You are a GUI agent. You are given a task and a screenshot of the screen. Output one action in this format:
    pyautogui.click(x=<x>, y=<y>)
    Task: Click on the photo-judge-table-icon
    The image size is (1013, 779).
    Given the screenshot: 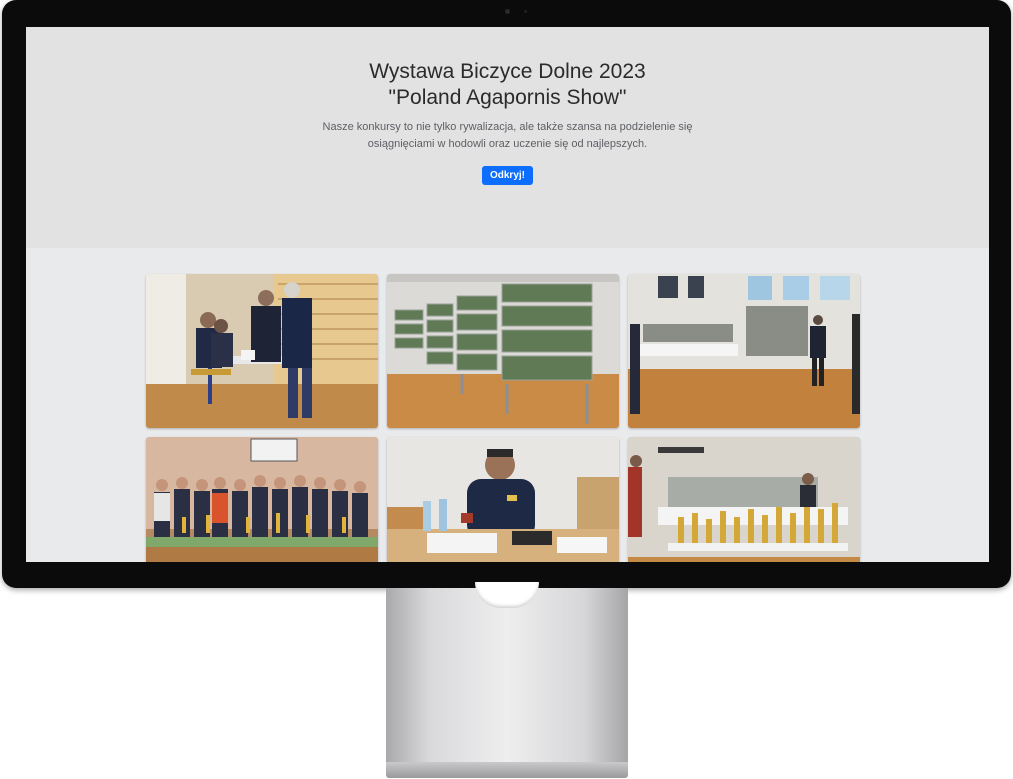 What is the action you would take?
    pyautogui.click(x=503, y=499)
    